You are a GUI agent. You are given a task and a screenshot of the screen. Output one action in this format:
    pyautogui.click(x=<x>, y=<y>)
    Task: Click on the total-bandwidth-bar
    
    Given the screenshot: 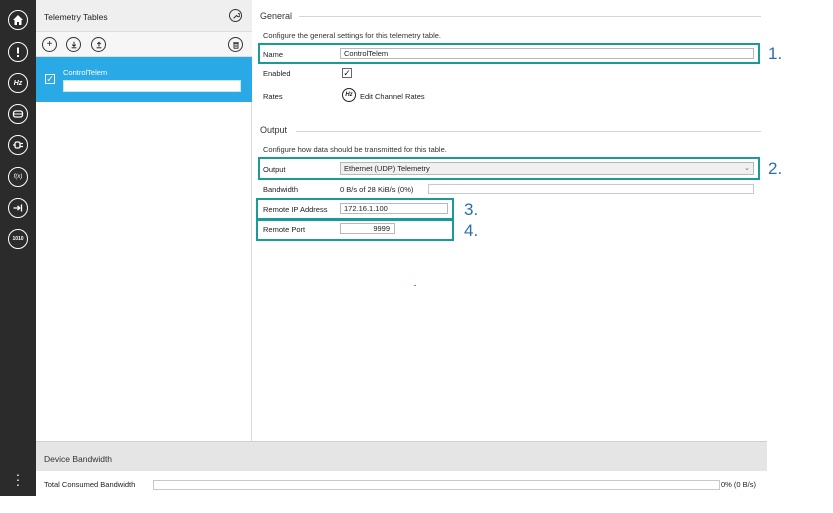 What is the action you would take?
    pyautogui.click(x=436, y=485)
    